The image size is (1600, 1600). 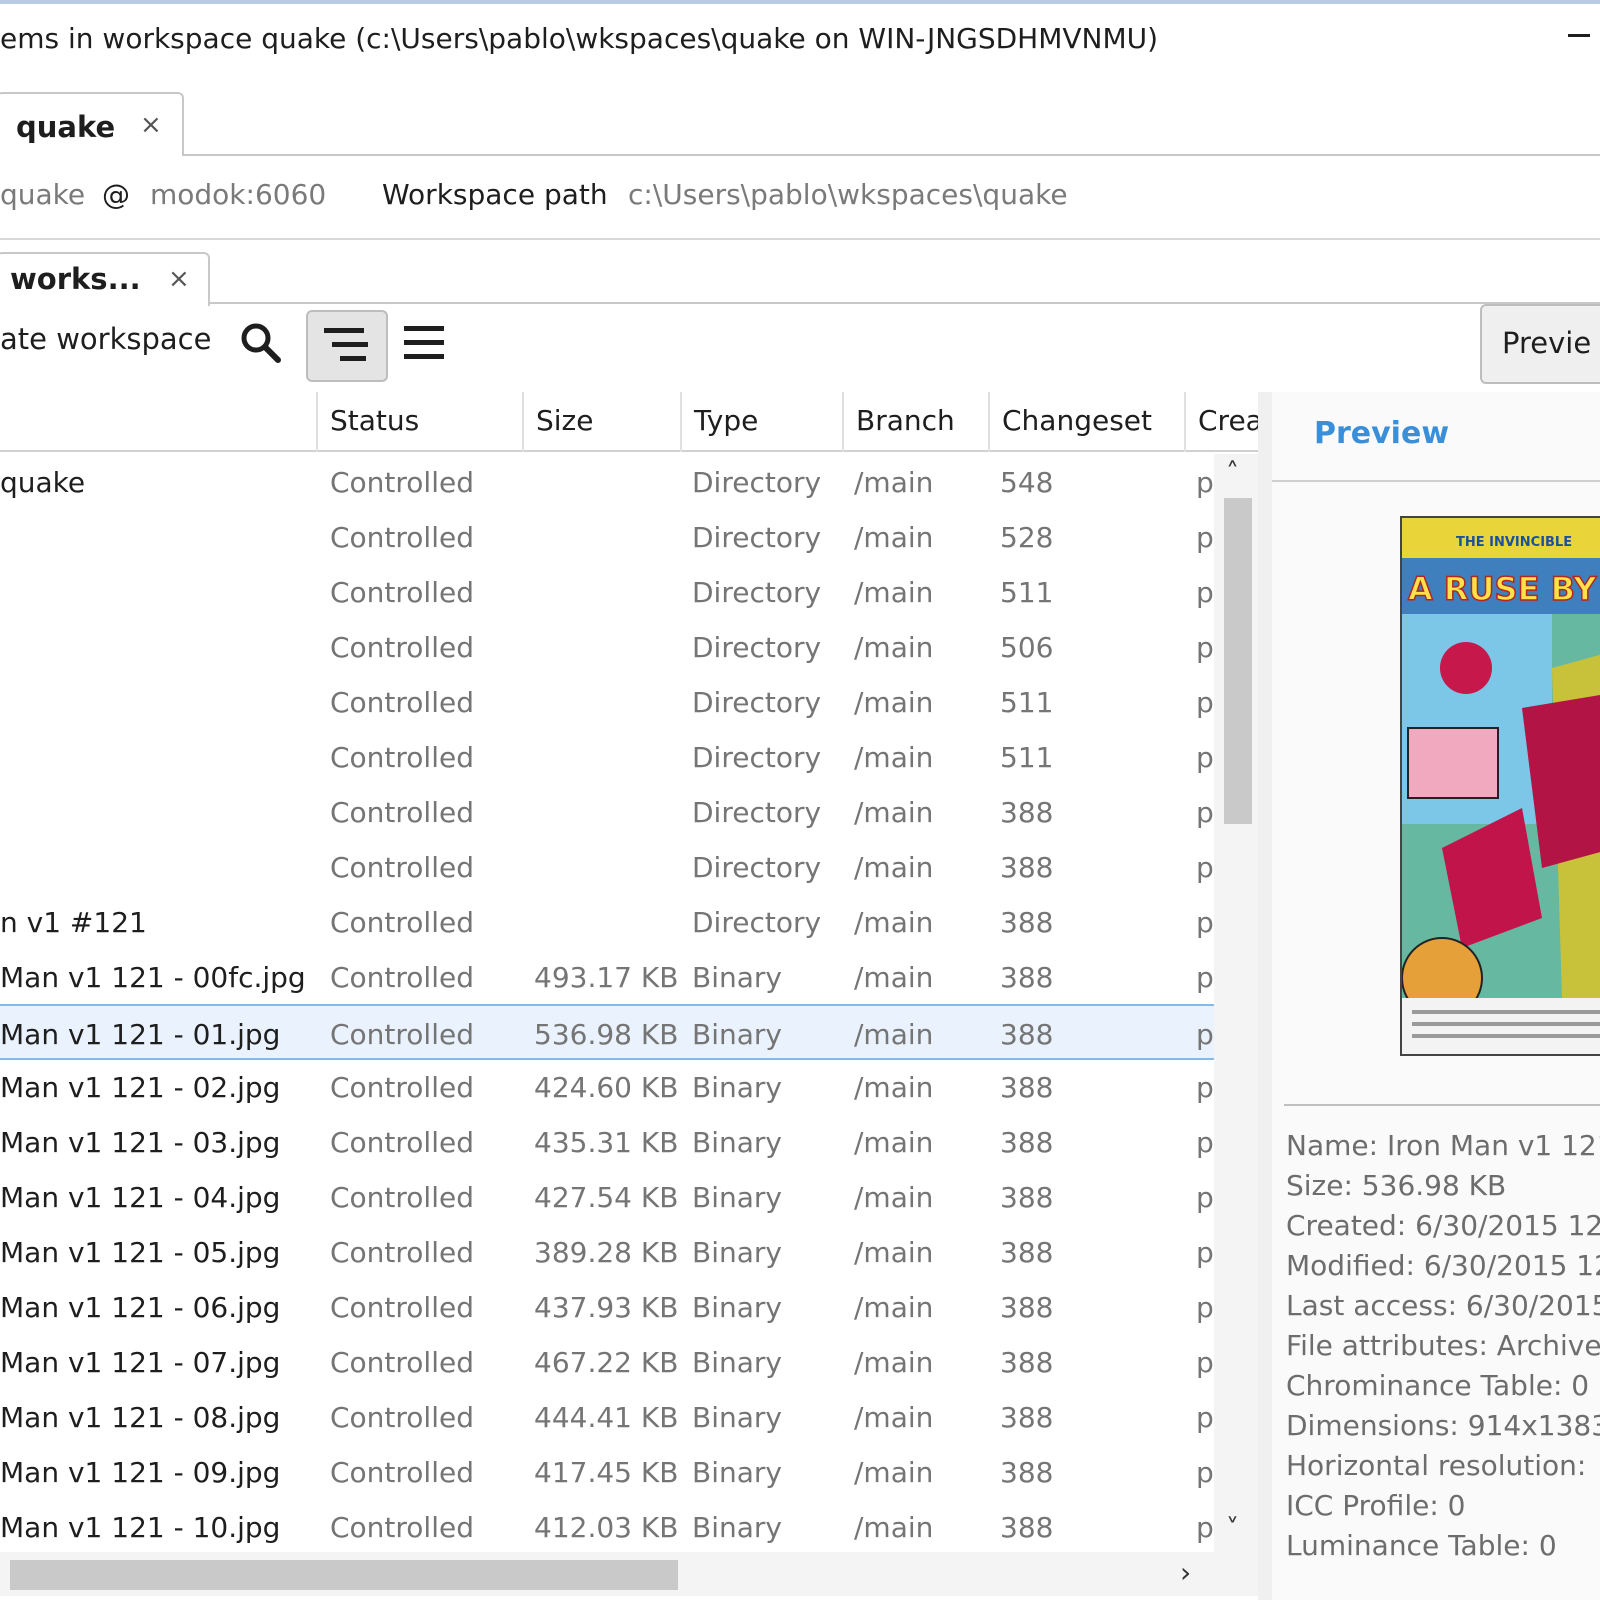 I want to click on cell-changeset: 388, so click(x=1027, y=812).